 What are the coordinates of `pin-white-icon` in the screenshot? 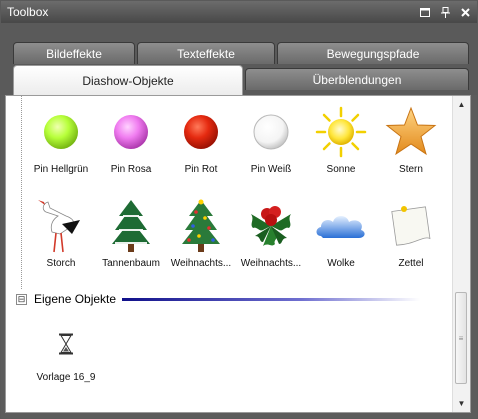 It's located at (271, 132).